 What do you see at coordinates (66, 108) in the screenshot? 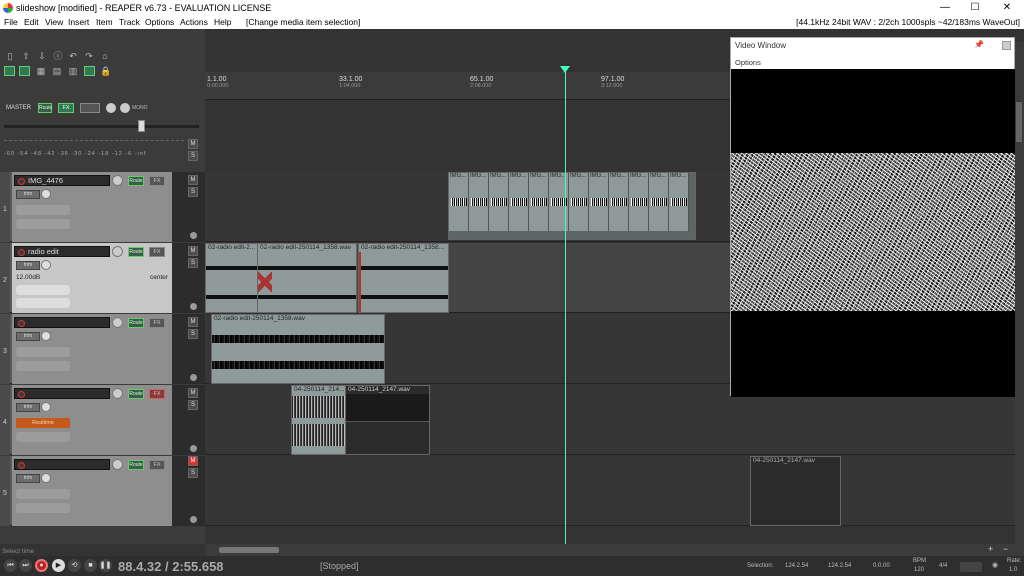
I see `master-fx-button: FX` at bounding box center [66, 108].